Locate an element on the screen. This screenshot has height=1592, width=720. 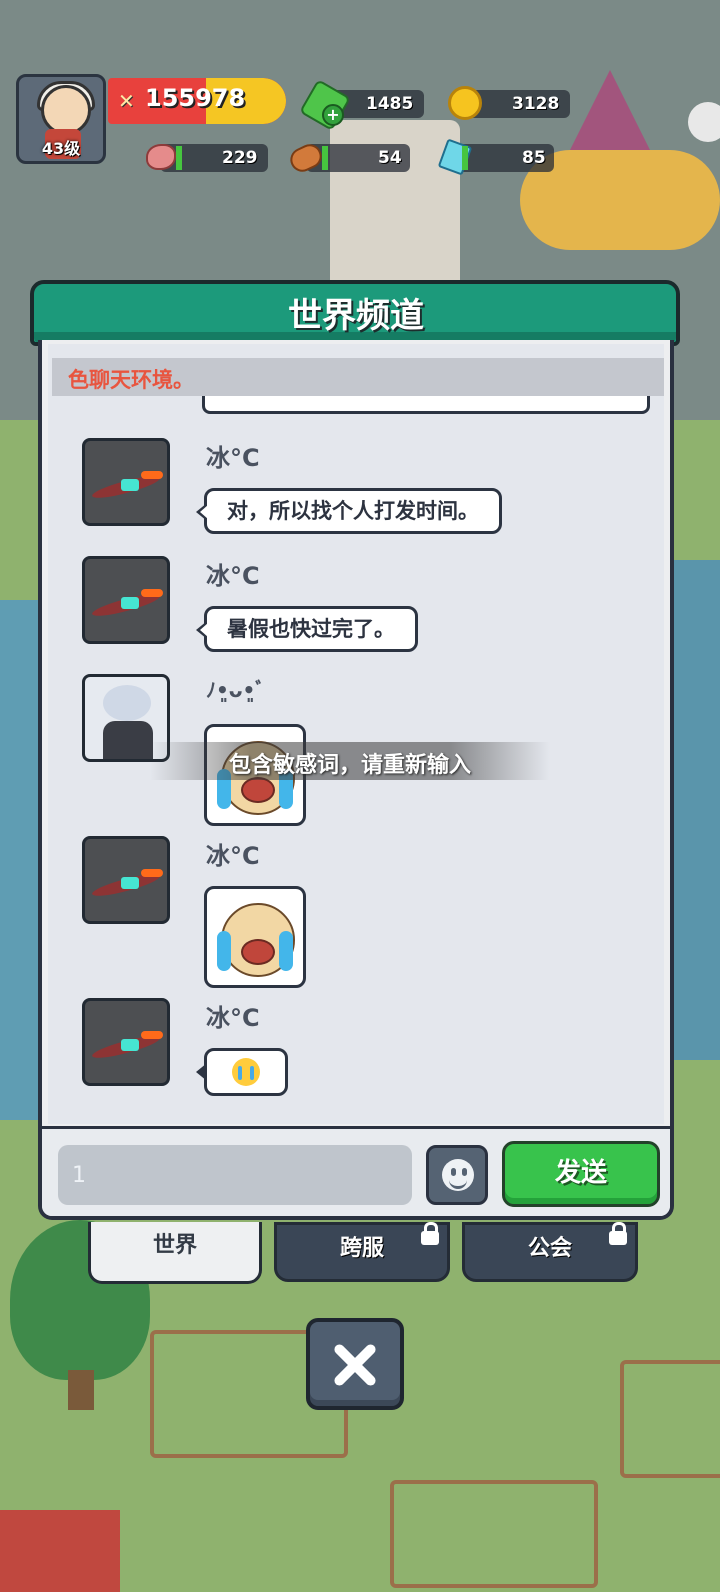
notice-text: 色聊天环境。 is located at coordinates (131, 380).